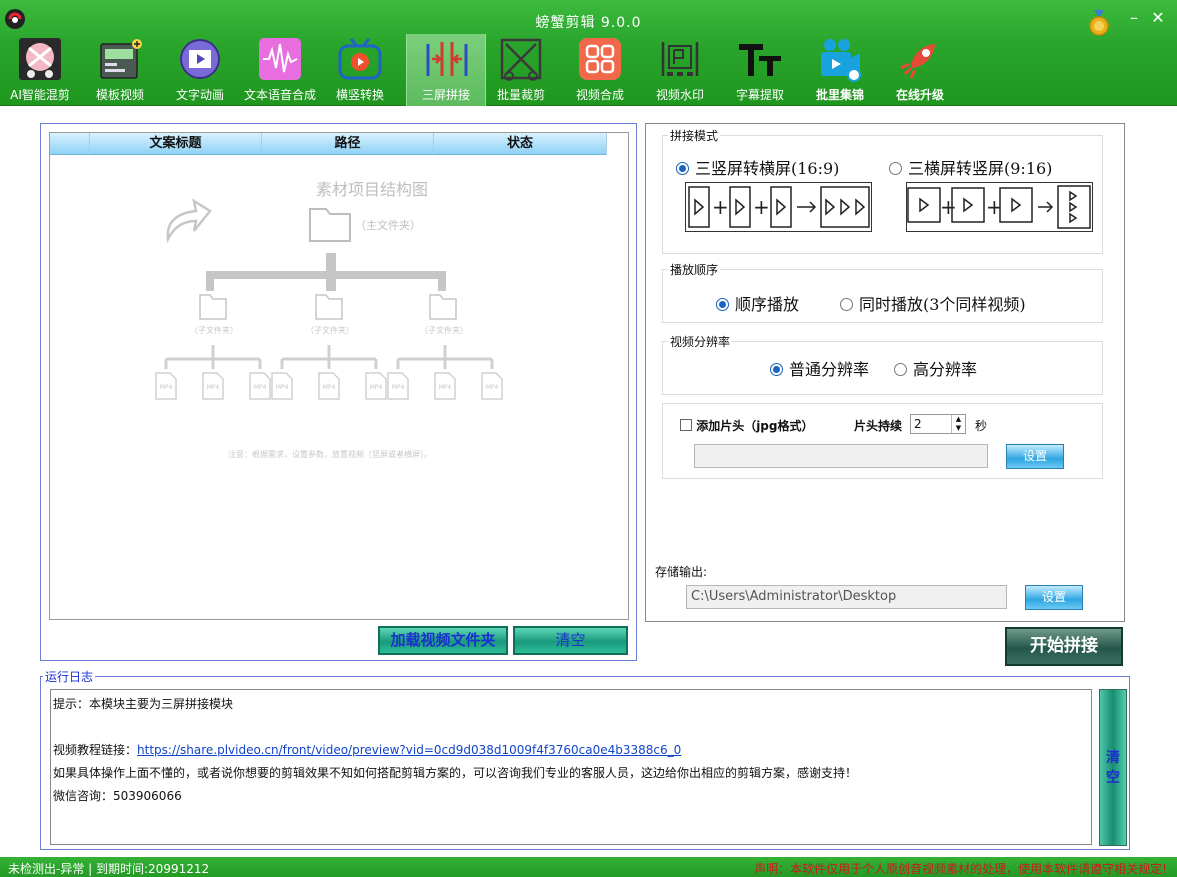  I want to click on resolution-normal: 普通分辨率, so click(819, 368).